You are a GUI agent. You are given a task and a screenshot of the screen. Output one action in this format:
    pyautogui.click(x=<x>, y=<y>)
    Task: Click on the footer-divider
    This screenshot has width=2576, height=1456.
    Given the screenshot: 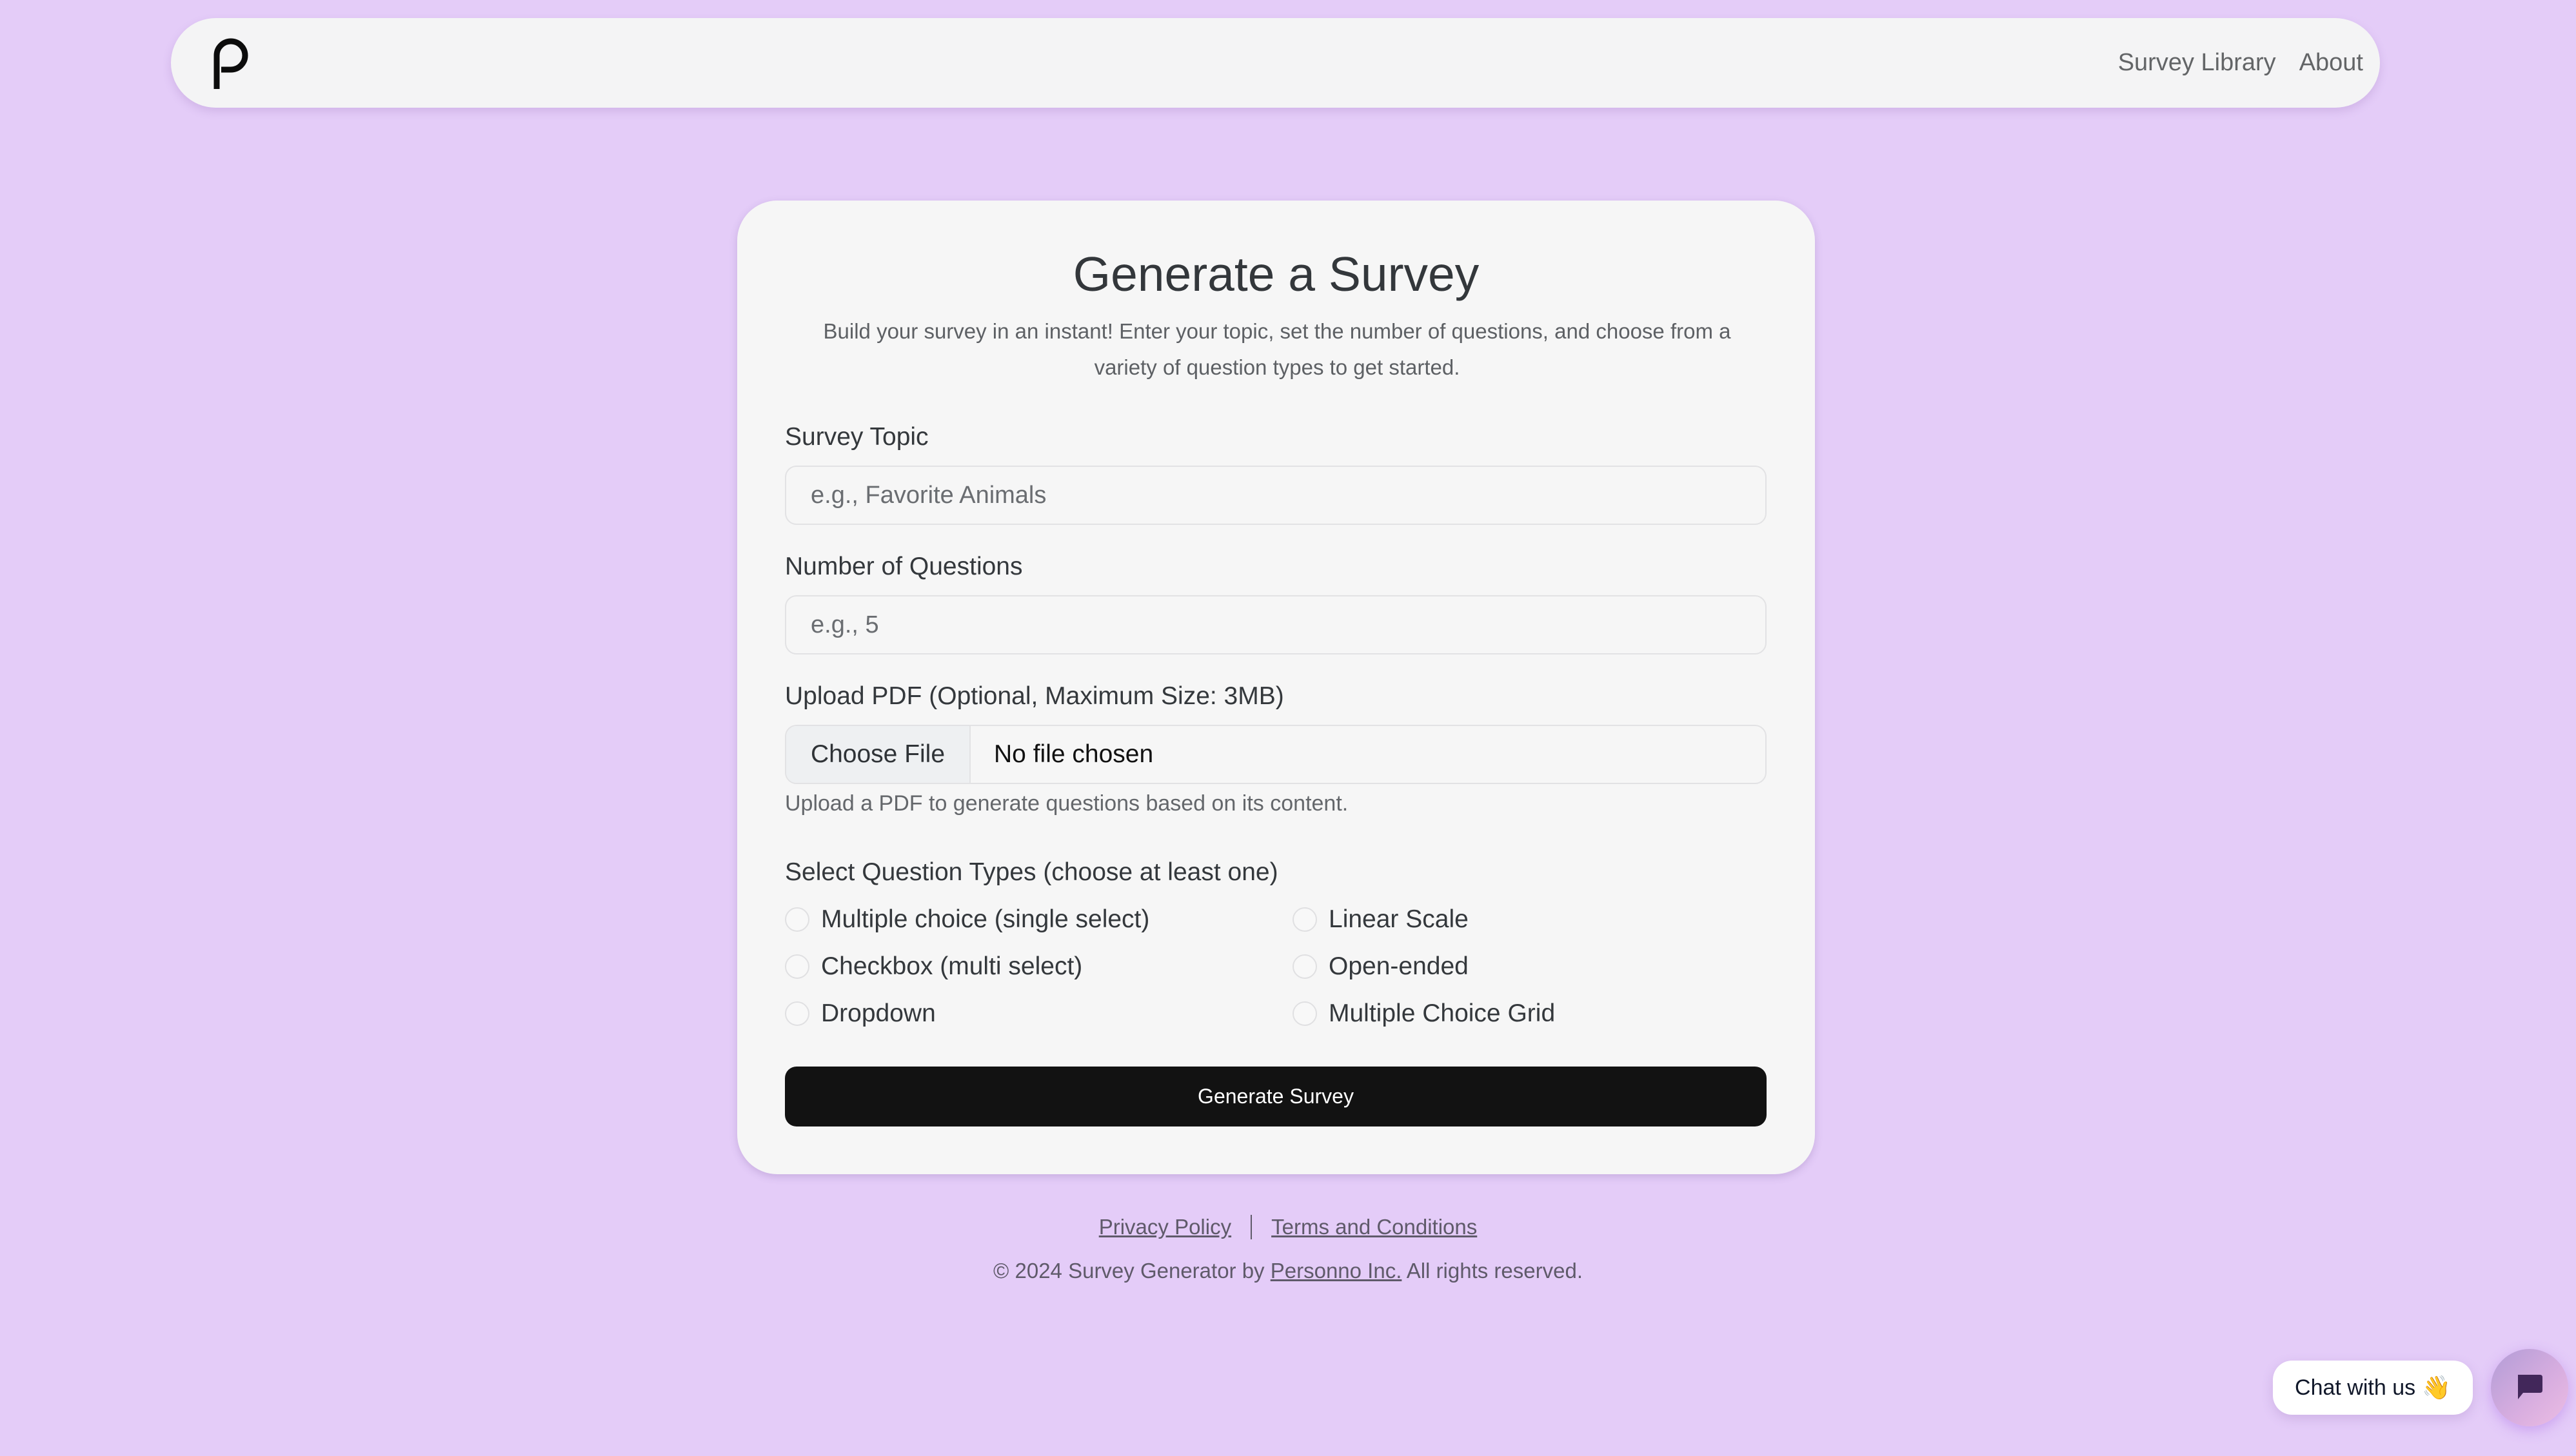 What is the action you would take?
    pyautogui.click(x=1252, y=1227)
    